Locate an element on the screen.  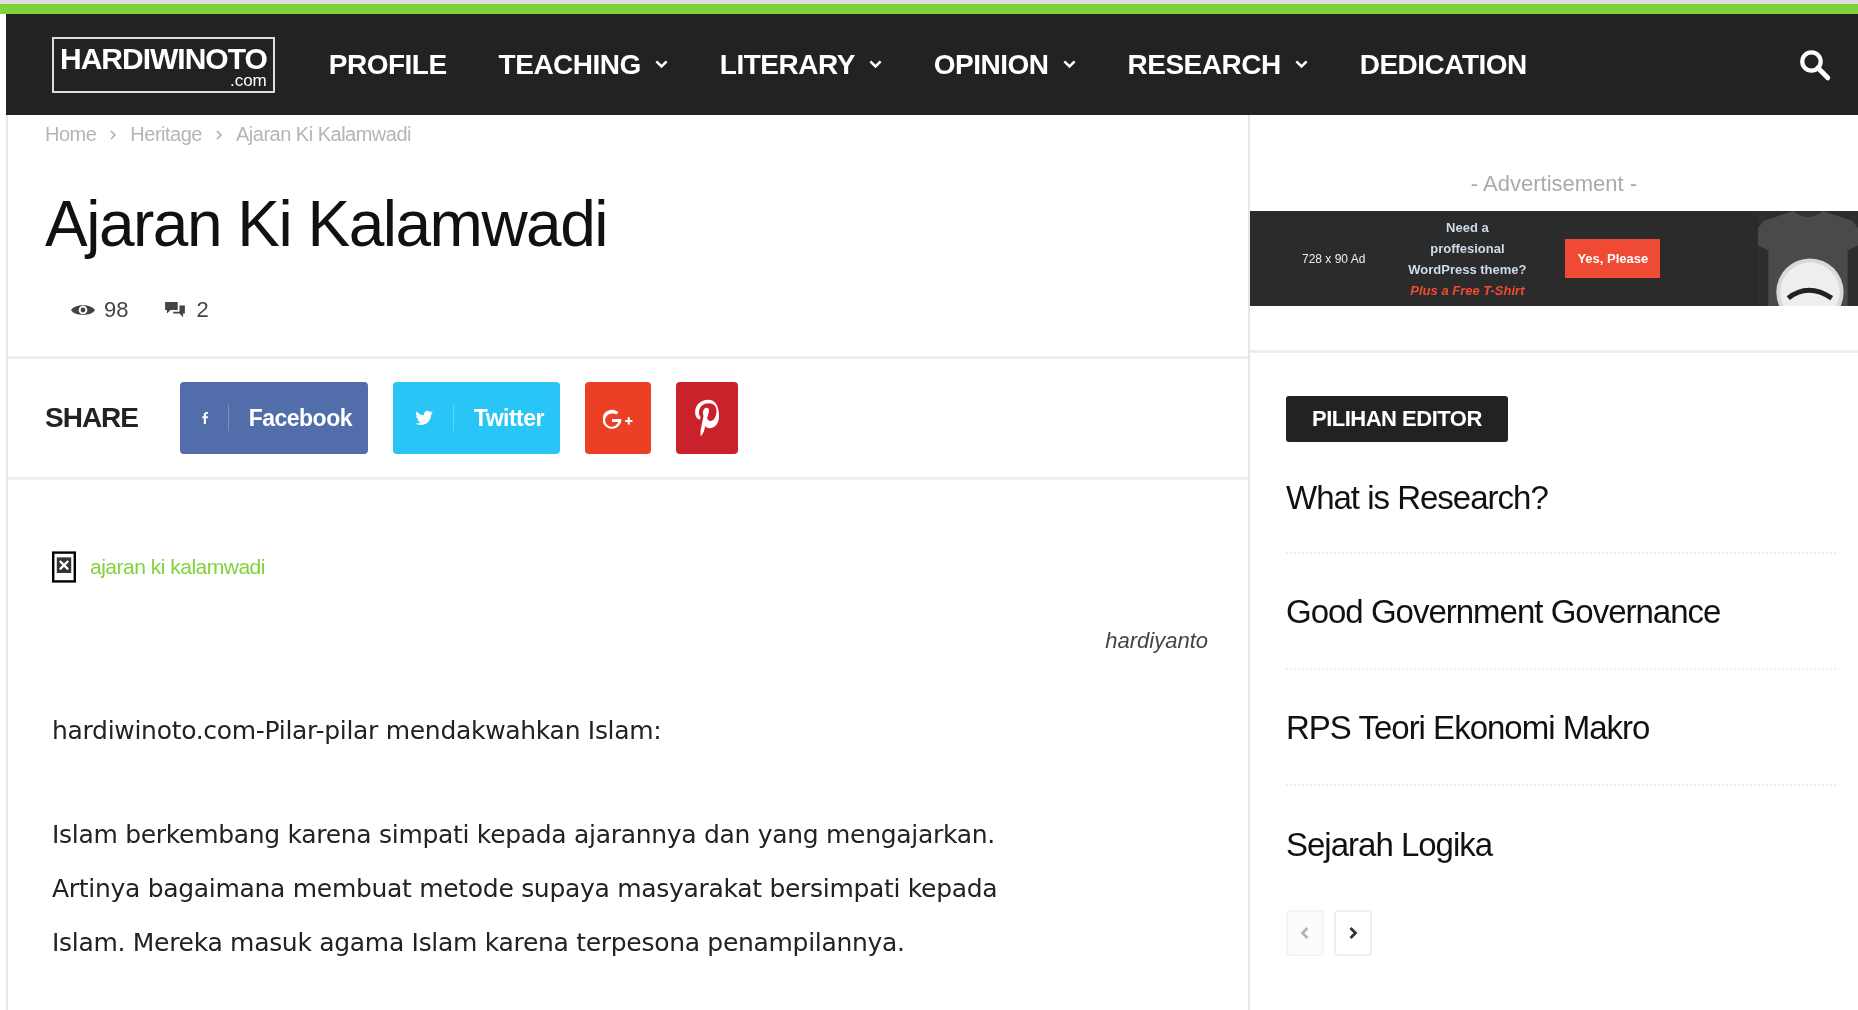
google-plus-icon is located at coordinates (618, 418).